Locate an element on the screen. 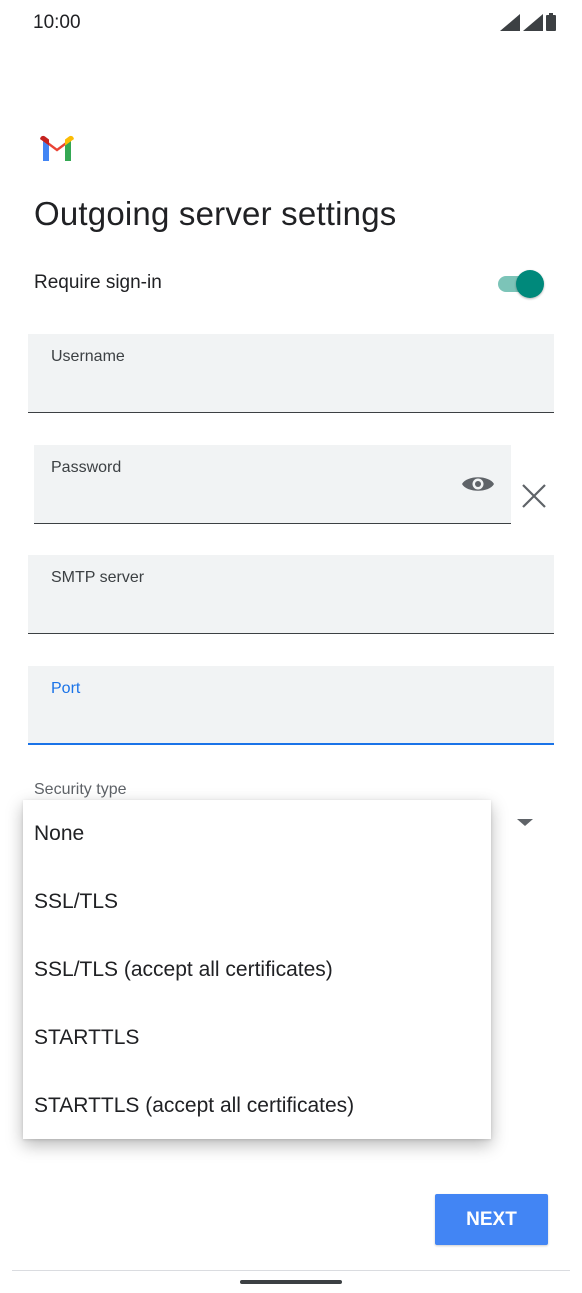 This screenshot has height=1293, width=582. menu-item-label: STARTTLS is located at coordinates (87, 1037).